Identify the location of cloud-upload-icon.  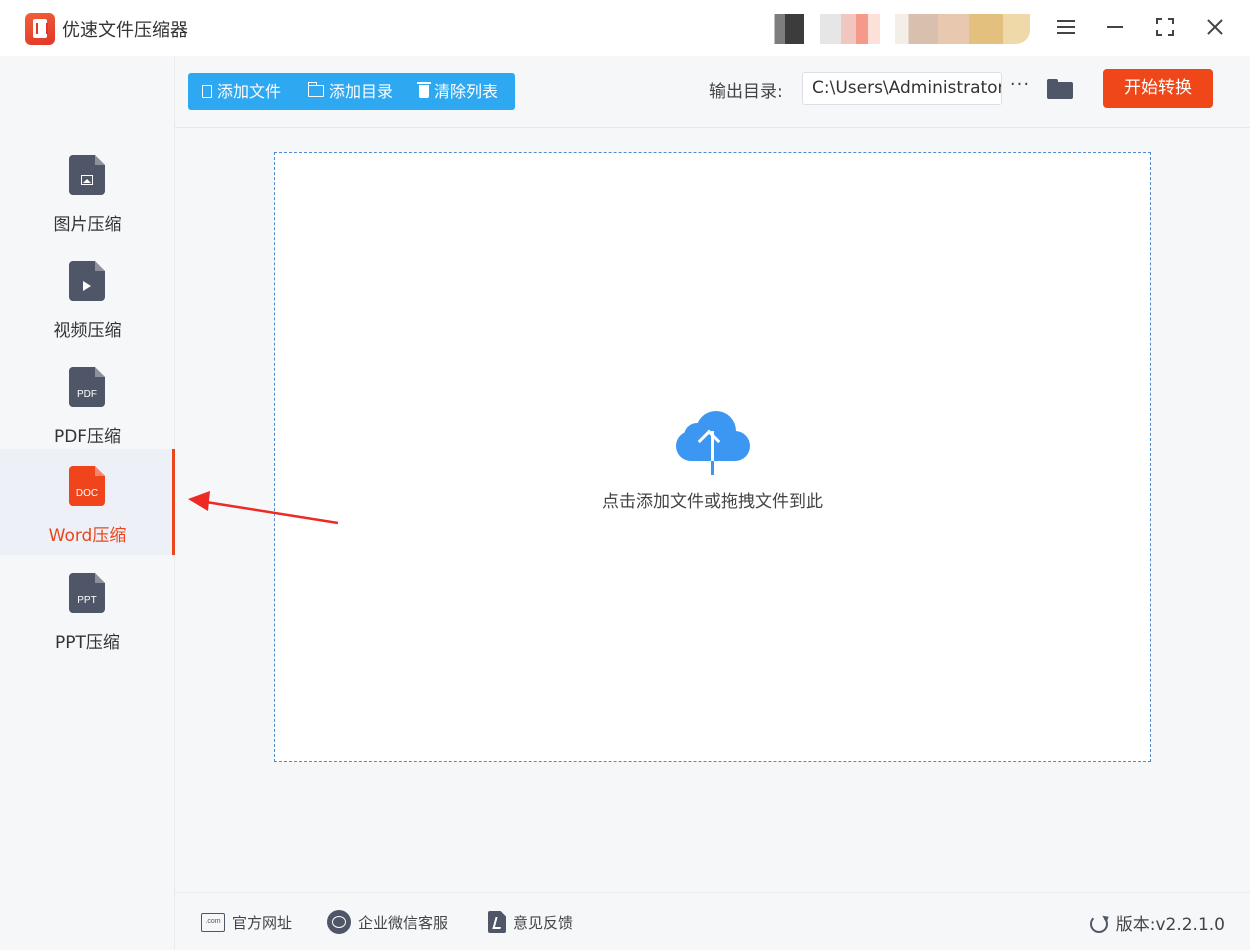
(713, 443).